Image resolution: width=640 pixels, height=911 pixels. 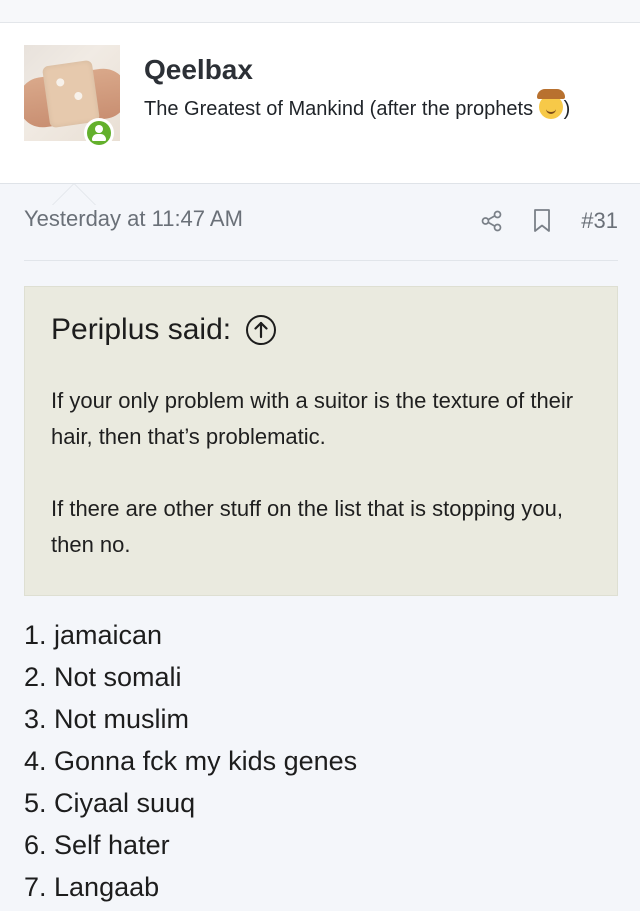 What do you see at coordinates (141, 330) in the screenshot?
I see `quote-author-said: Periplus said:` at bounding box center [141, 330].